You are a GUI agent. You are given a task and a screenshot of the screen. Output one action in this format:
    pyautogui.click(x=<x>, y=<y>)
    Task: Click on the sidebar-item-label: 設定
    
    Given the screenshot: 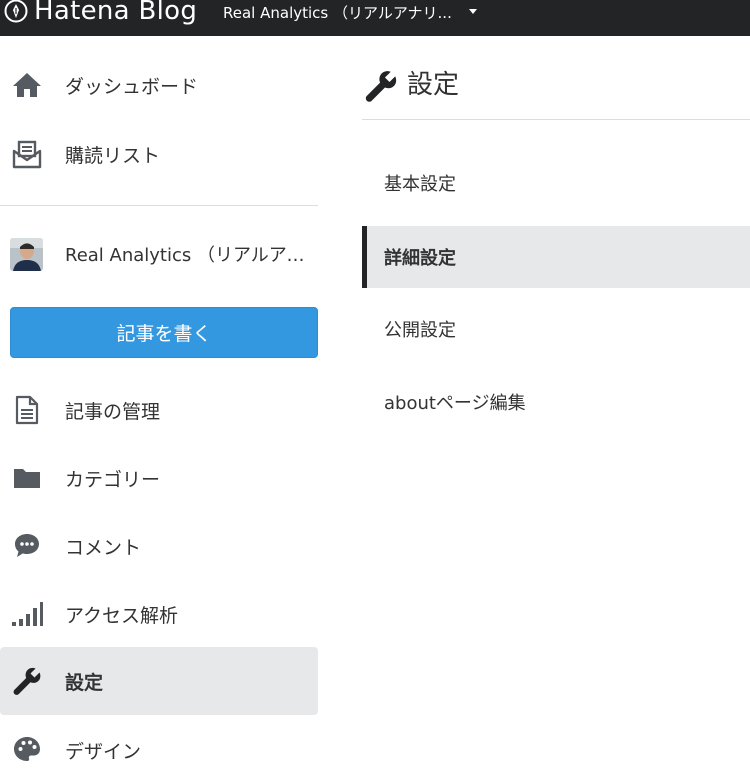 What is the action you would take?
    pyautogui.click(x=84, y=682)
    